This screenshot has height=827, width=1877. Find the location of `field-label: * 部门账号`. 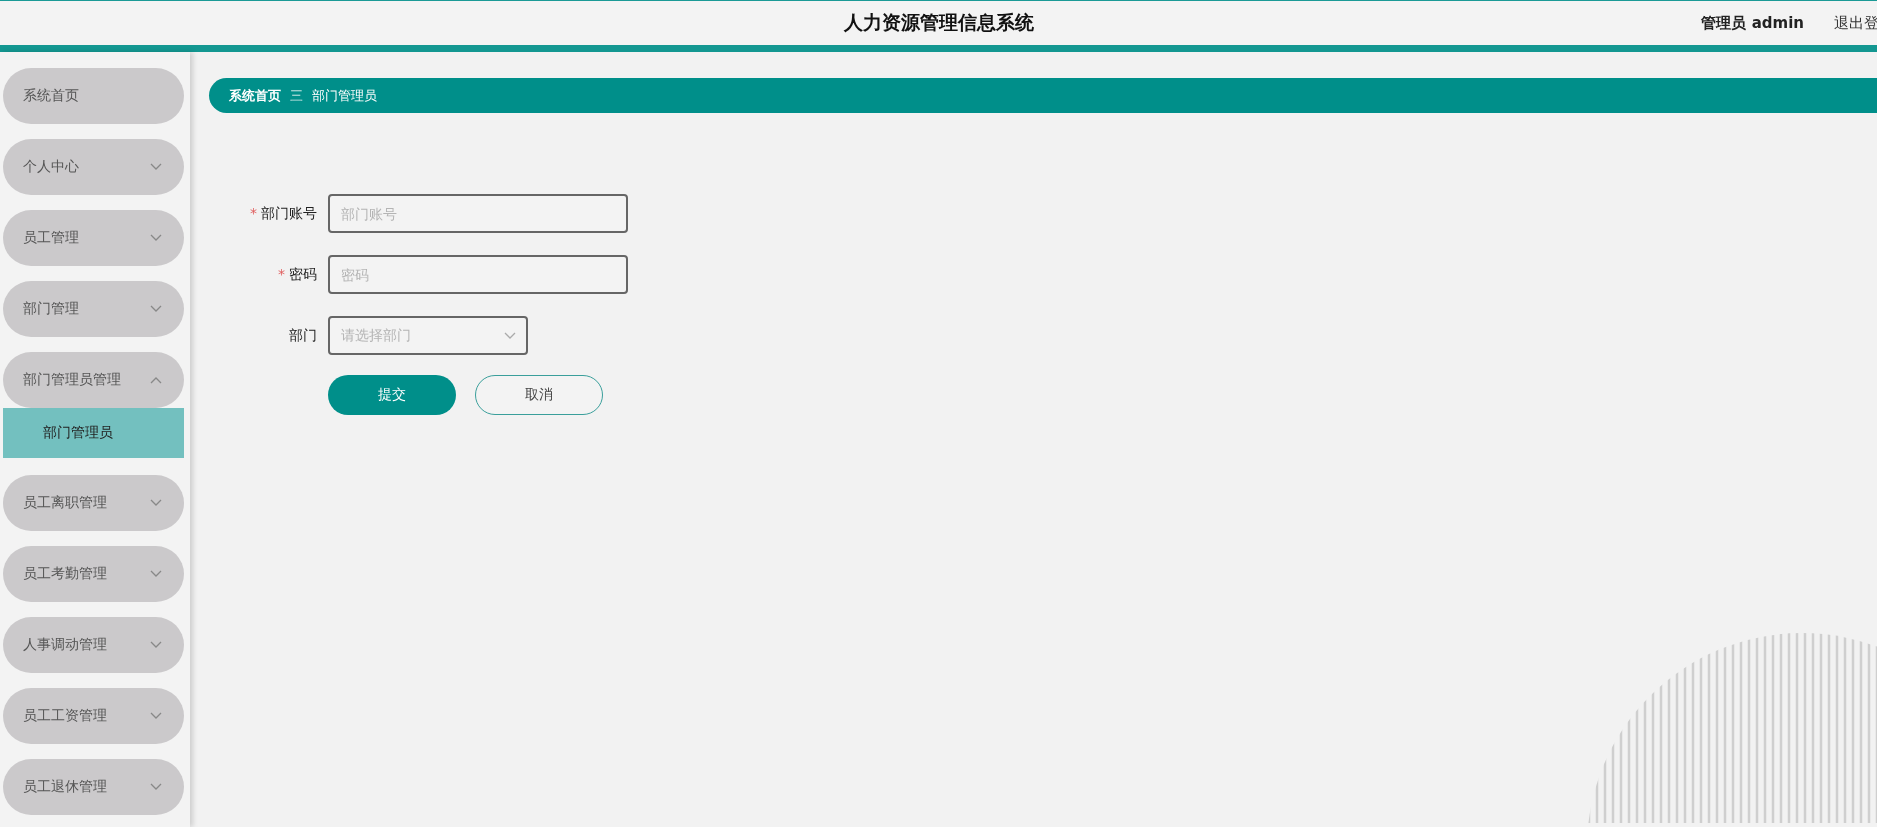

field-label: * 部门账号 is located at coordinates (283, 213).